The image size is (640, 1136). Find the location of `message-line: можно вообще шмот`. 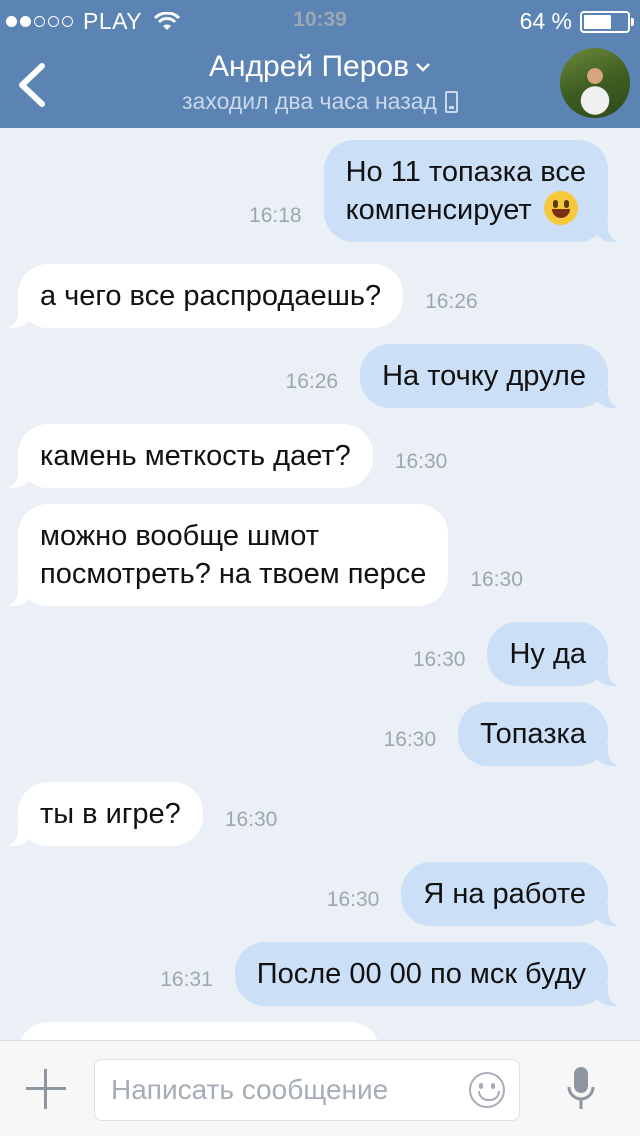

message-line: можно вообще шмот is located at coordinates (179, 536).